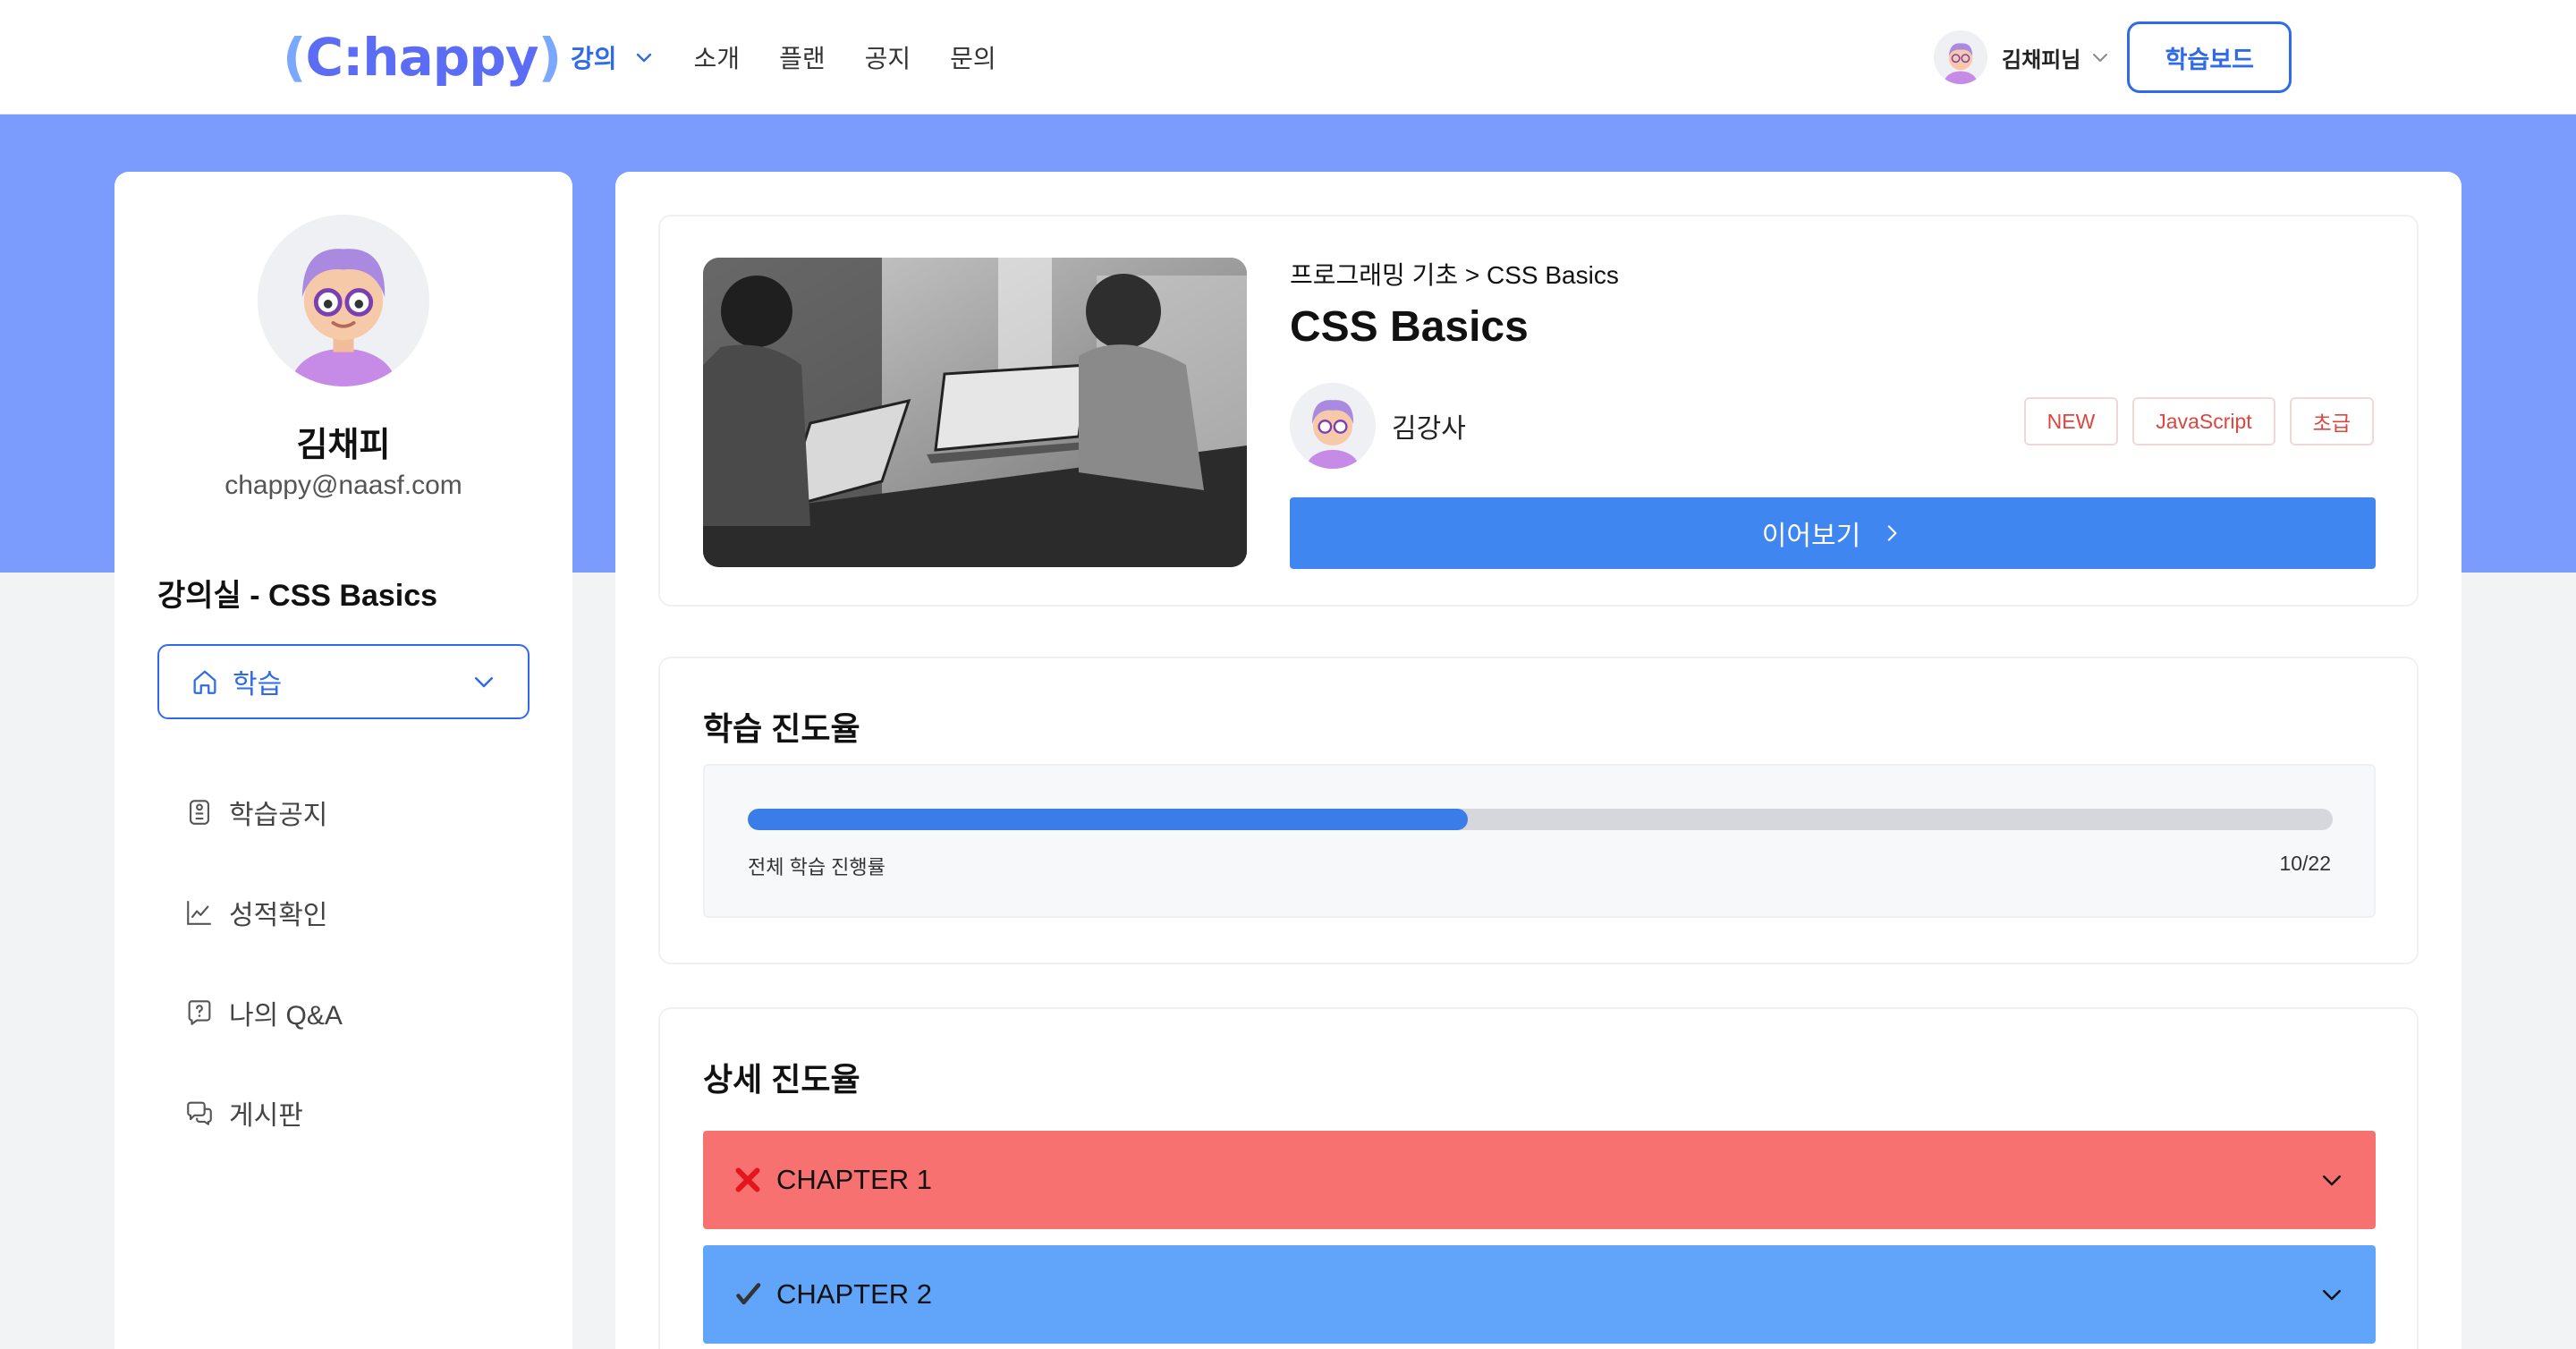 Image resolution: width=2576 pixels, height=1349 pixels. What do you see at coordinates (199, 1012) in the screenshot?
I see `question-icon` at bounding box center [199, 1012].